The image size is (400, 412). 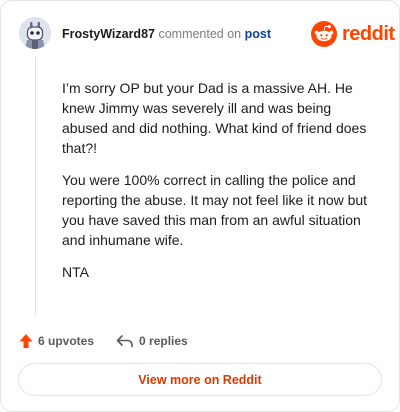 What do you see at coordinates (200, 34) in the screenshot?
I see `commented-on-text: commented on` at bounding box center [200, 34].